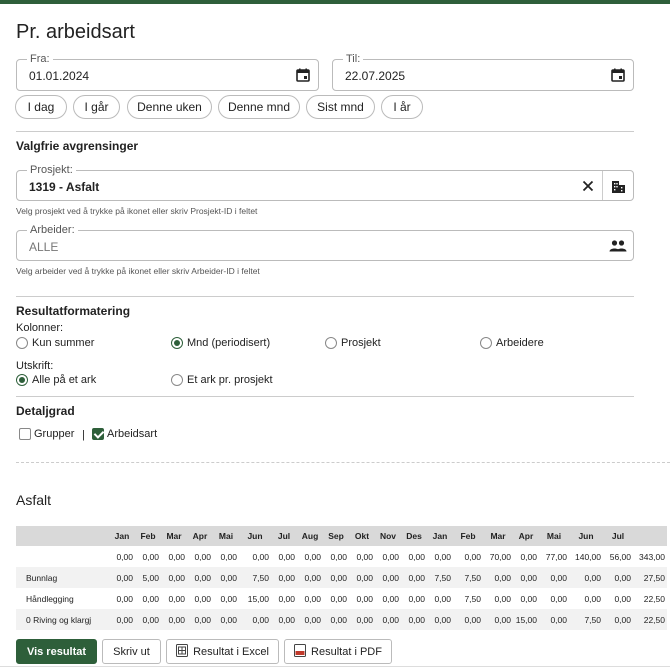  What do you see at coordinates (526, 536) in the screenshot?
I see `table-header-cell: Apr` at bounding box center [526, 536].